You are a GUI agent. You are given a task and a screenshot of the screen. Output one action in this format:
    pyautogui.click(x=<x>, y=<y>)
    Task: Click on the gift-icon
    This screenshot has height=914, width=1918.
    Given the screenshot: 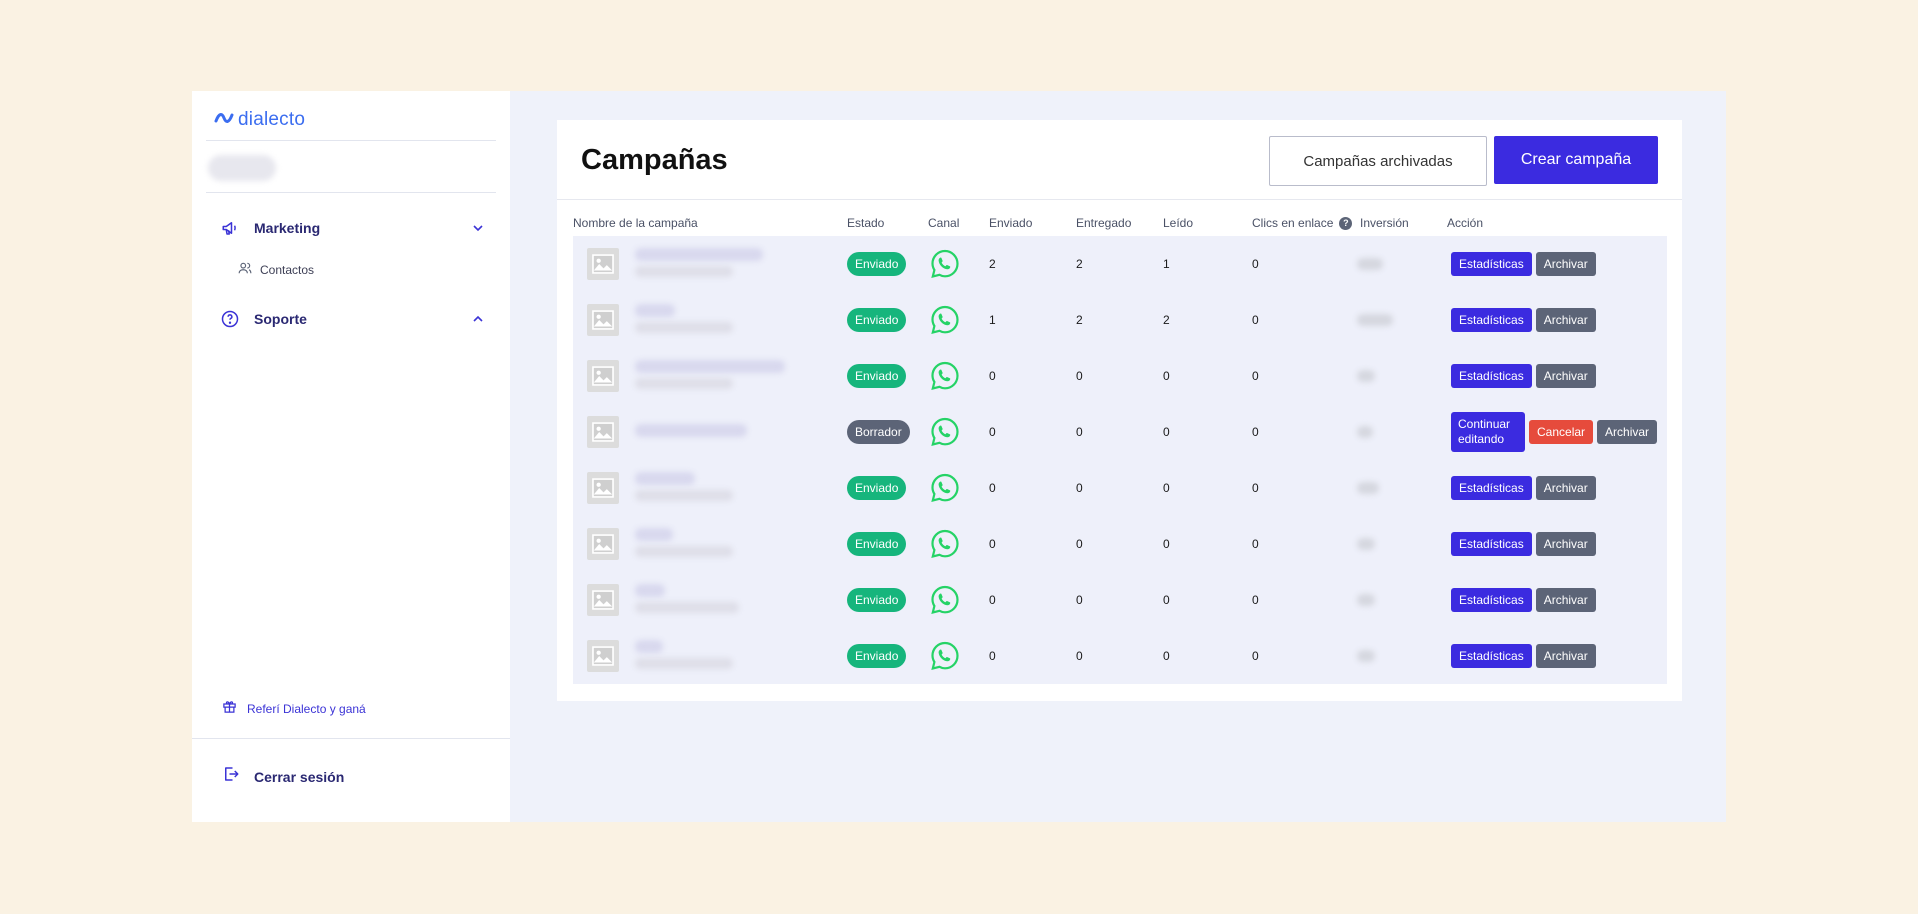 What is the action you would take?
    pyautogui.click(x=229, y=709)
    